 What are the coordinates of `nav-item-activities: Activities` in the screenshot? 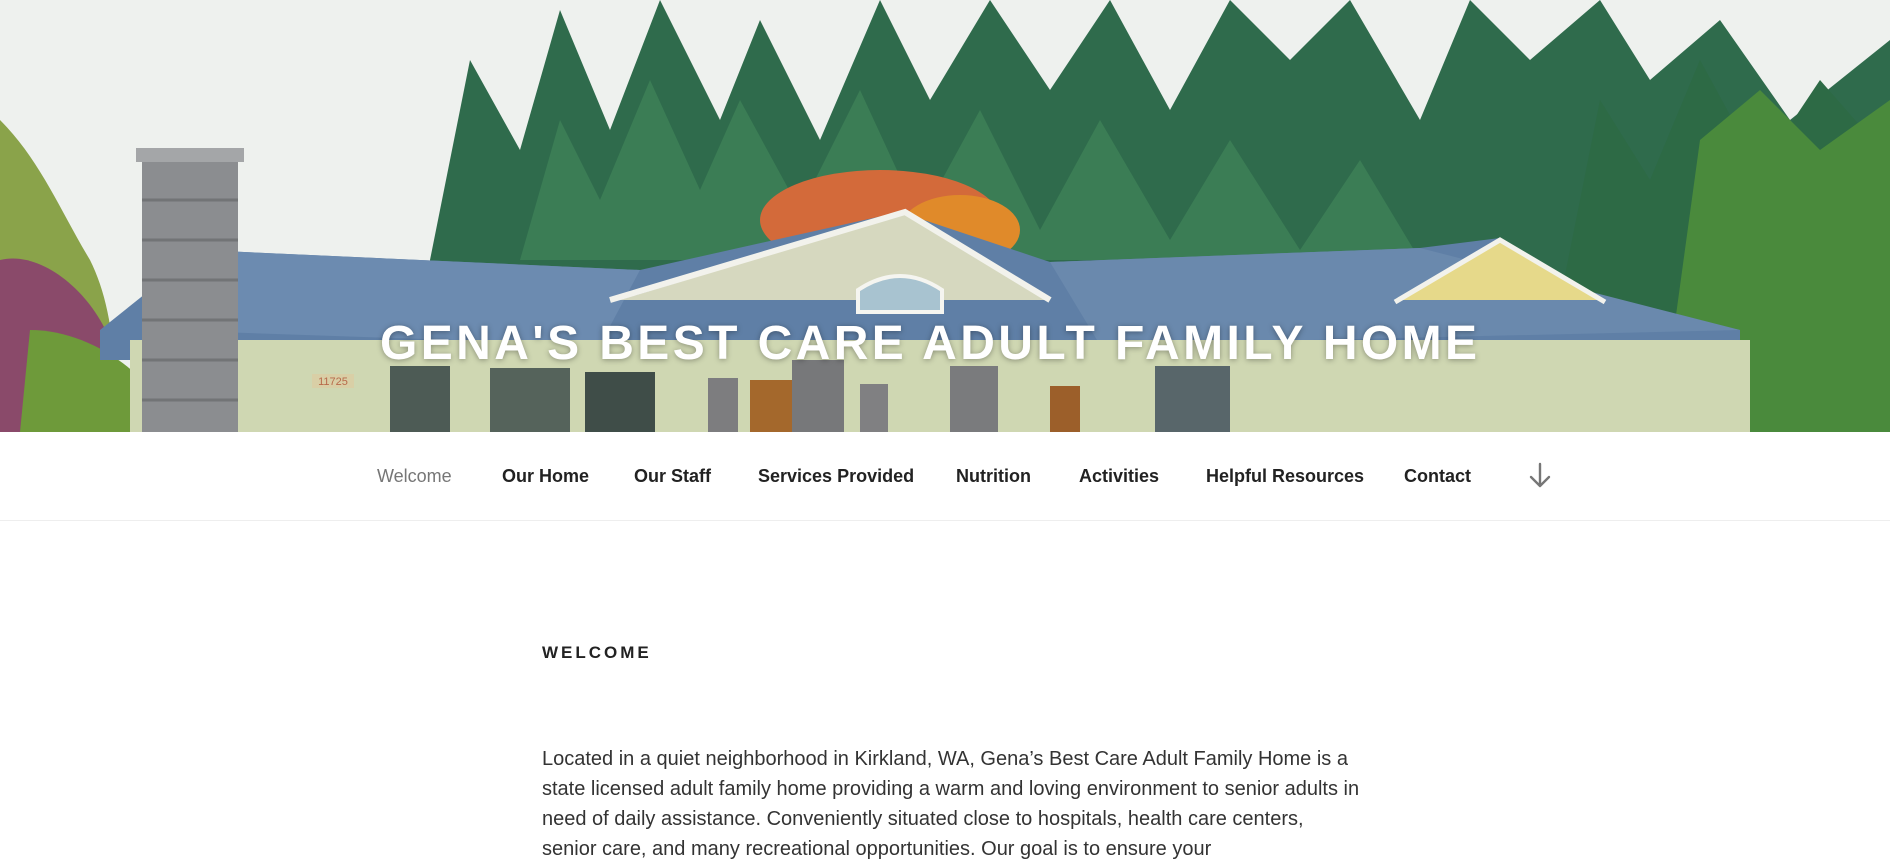 It's located at (1119, 476).